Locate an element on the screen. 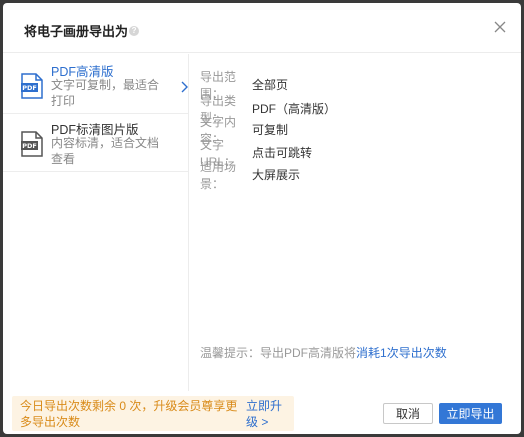 The image size is (524, 437). detail-row-text: 文字内容： 可复制 is located at coordinates (340, 127).